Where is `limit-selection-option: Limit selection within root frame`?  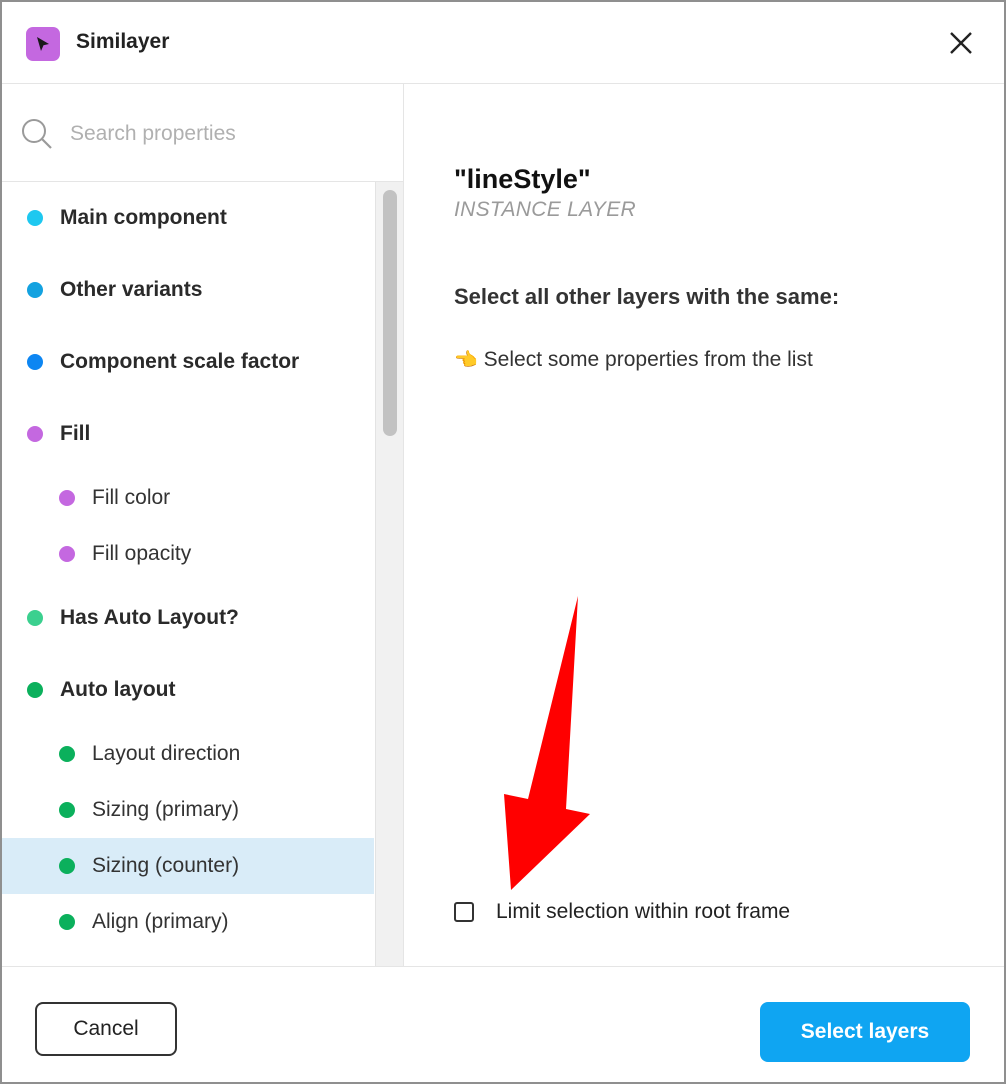
limit-selection-option: Limit selection within root frame is located at coordinates (622, 912).